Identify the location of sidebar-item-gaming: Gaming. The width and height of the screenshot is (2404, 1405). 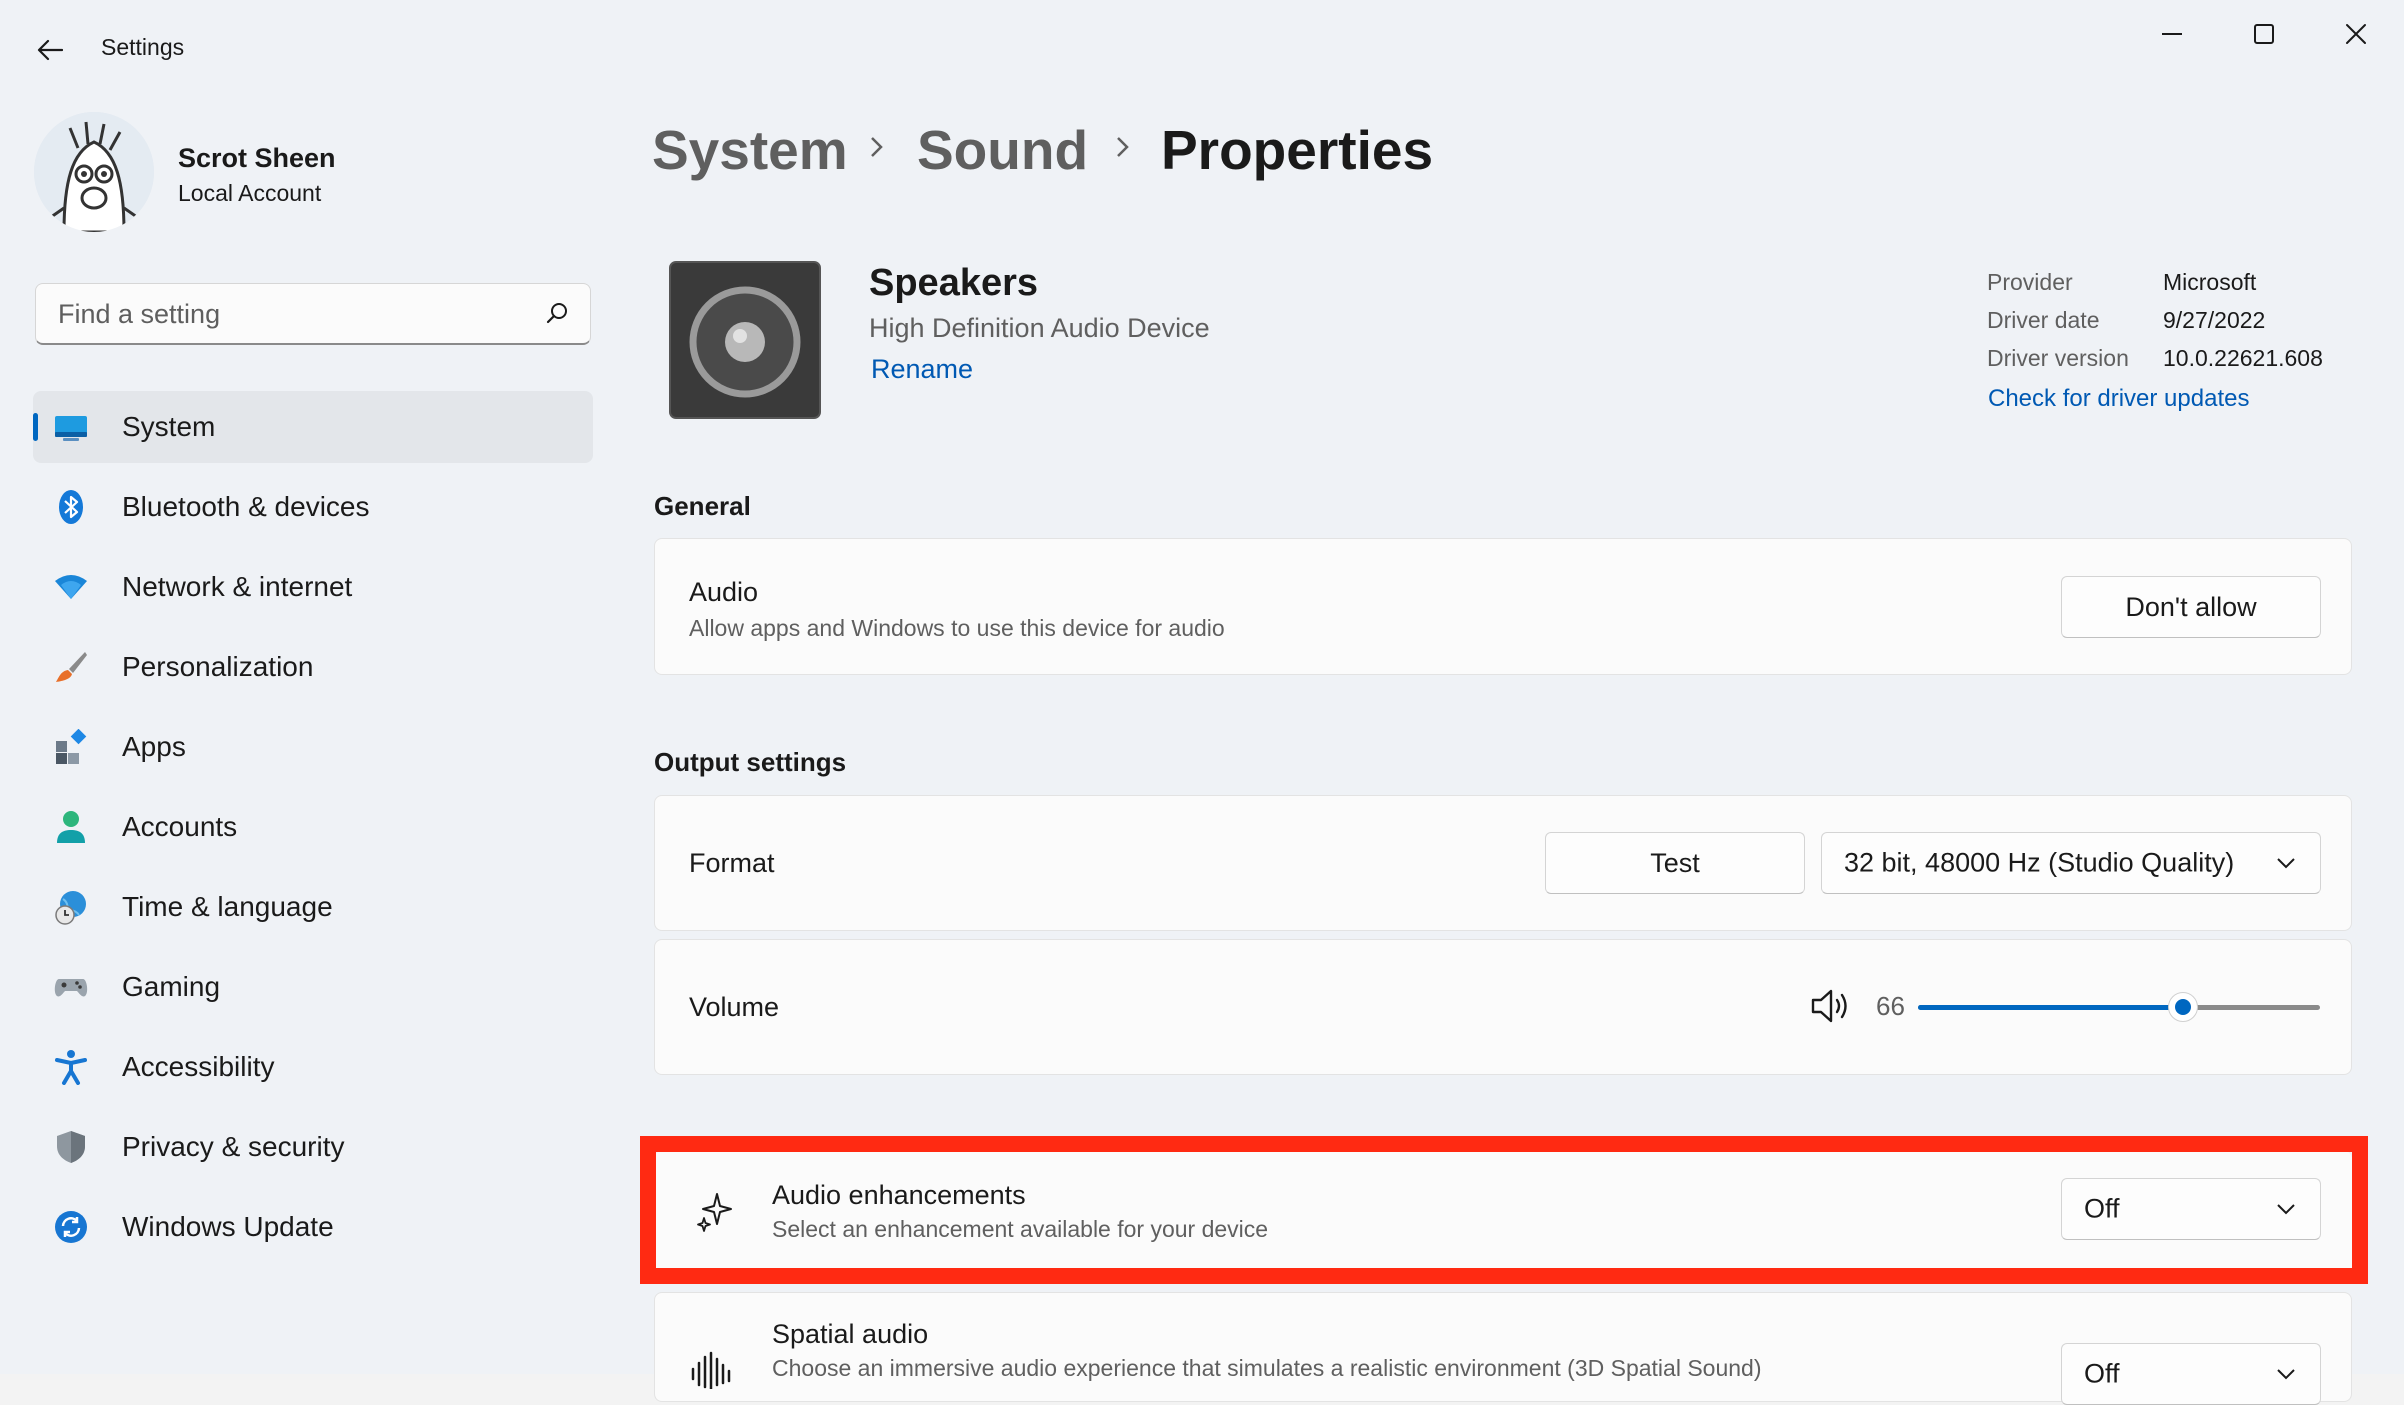
(313, 987).